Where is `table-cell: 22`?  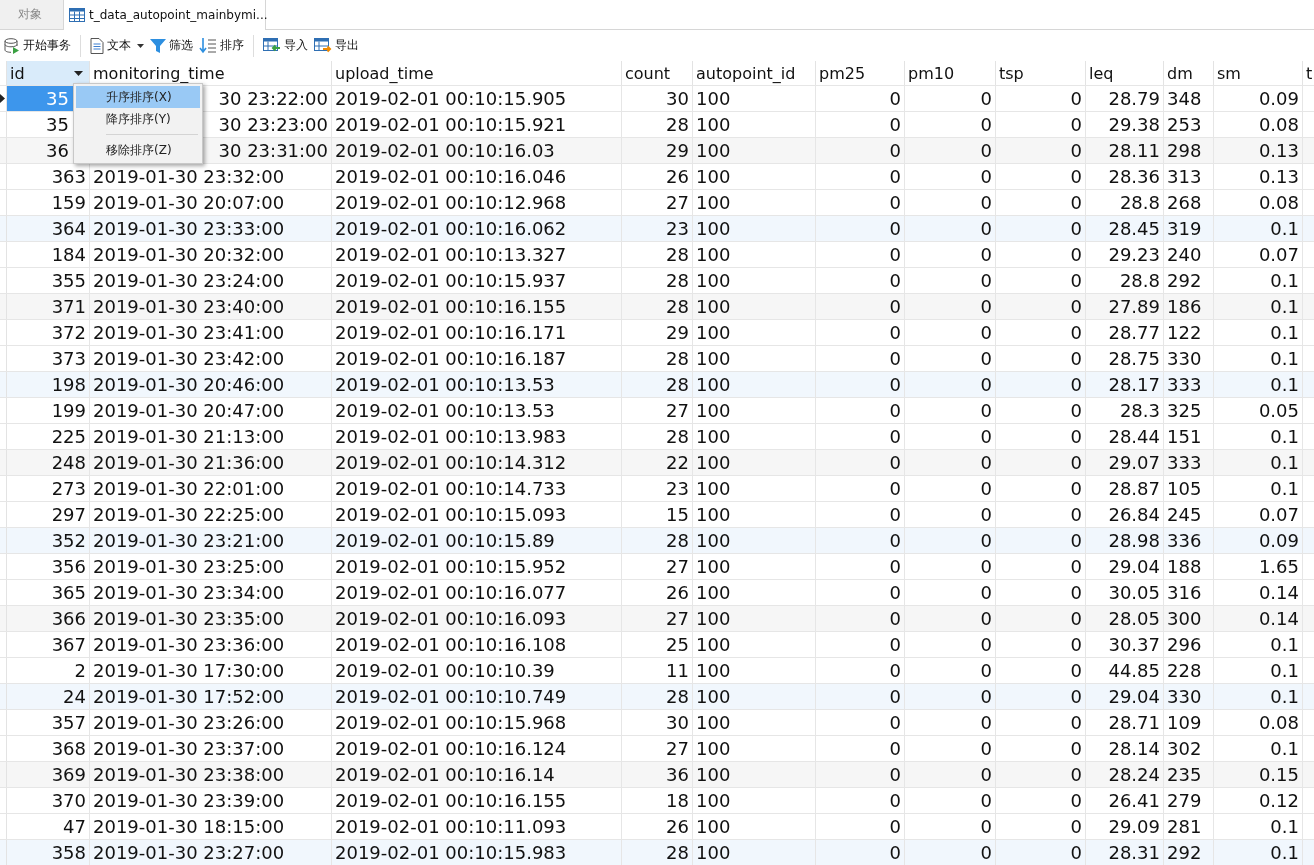
table-cell: 22 is located at coordinates (657, 462).